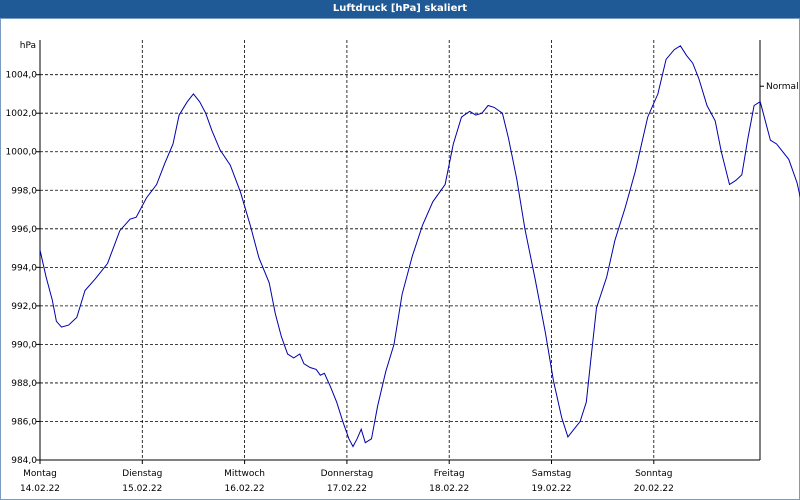  I want to click on y-tick-label: 1002,0, so click(22, 114).